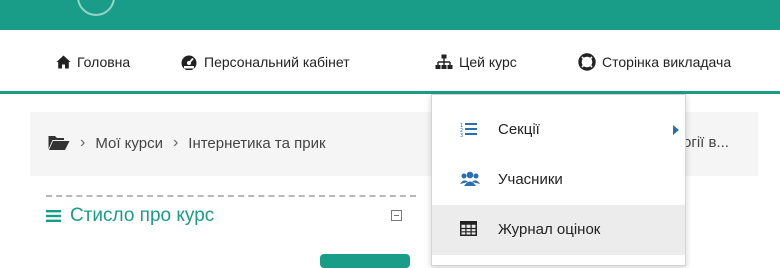 The image size is (780, 268). I want to click on dropdown-item-label: Секції, so click(519, 129).